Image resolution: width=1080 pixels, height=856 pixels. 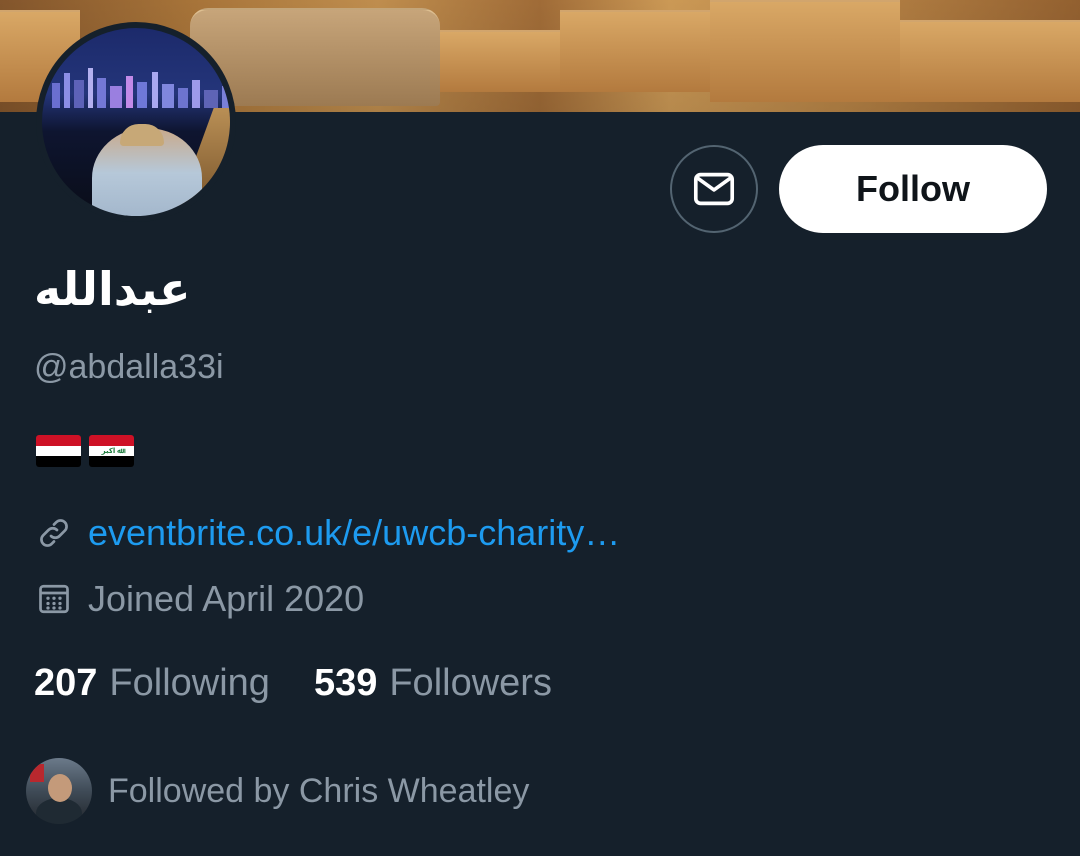 What do you see at coordinates (913, 189) in the screenshot?
I see `follow-button: Follow` at bounding box center [913, 189].